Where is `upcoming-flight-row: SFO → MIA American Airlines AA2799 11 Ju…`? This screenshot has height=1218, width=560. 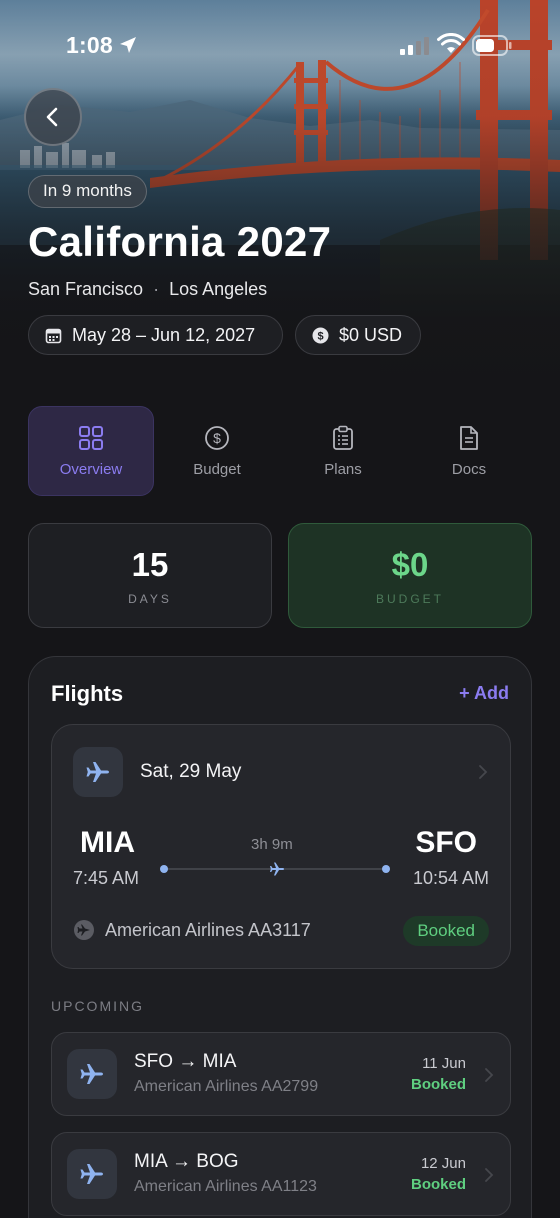
upcoming-flight-row: SFO → MIA American Airlines AA2799 11 Ju… is located at coordinates (281, 1074).